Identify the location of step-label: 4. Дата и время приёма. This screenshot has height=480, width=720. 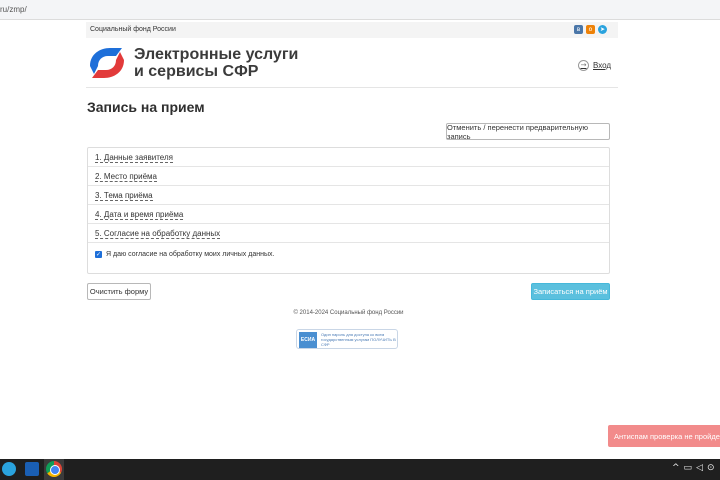
(139, 215).